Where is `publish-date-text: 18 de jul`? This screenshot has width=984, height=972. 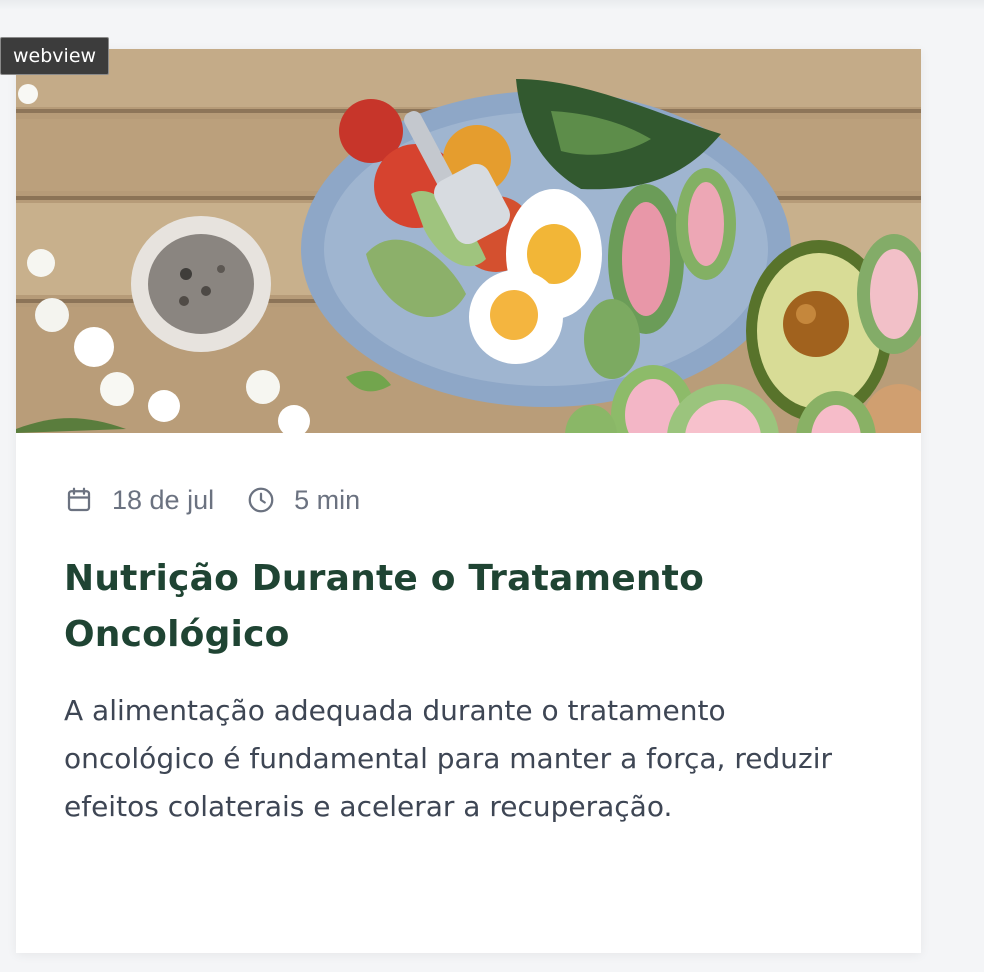
publish-date-text: 18 de jul is located at coordinates (163, 499).